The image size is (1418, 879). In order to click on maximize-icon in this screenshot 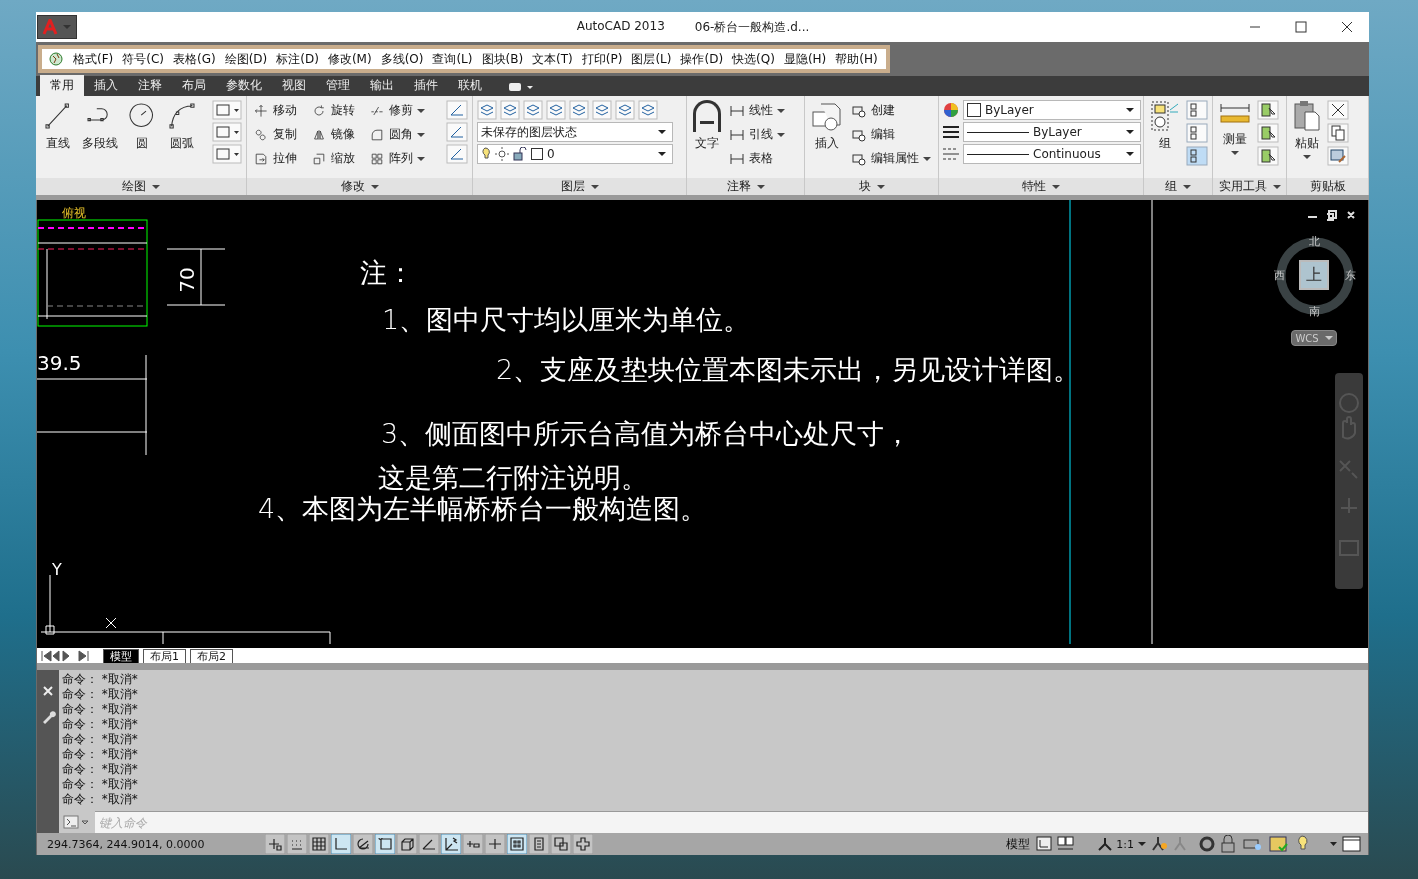, I will do `click(1301, 27)`.